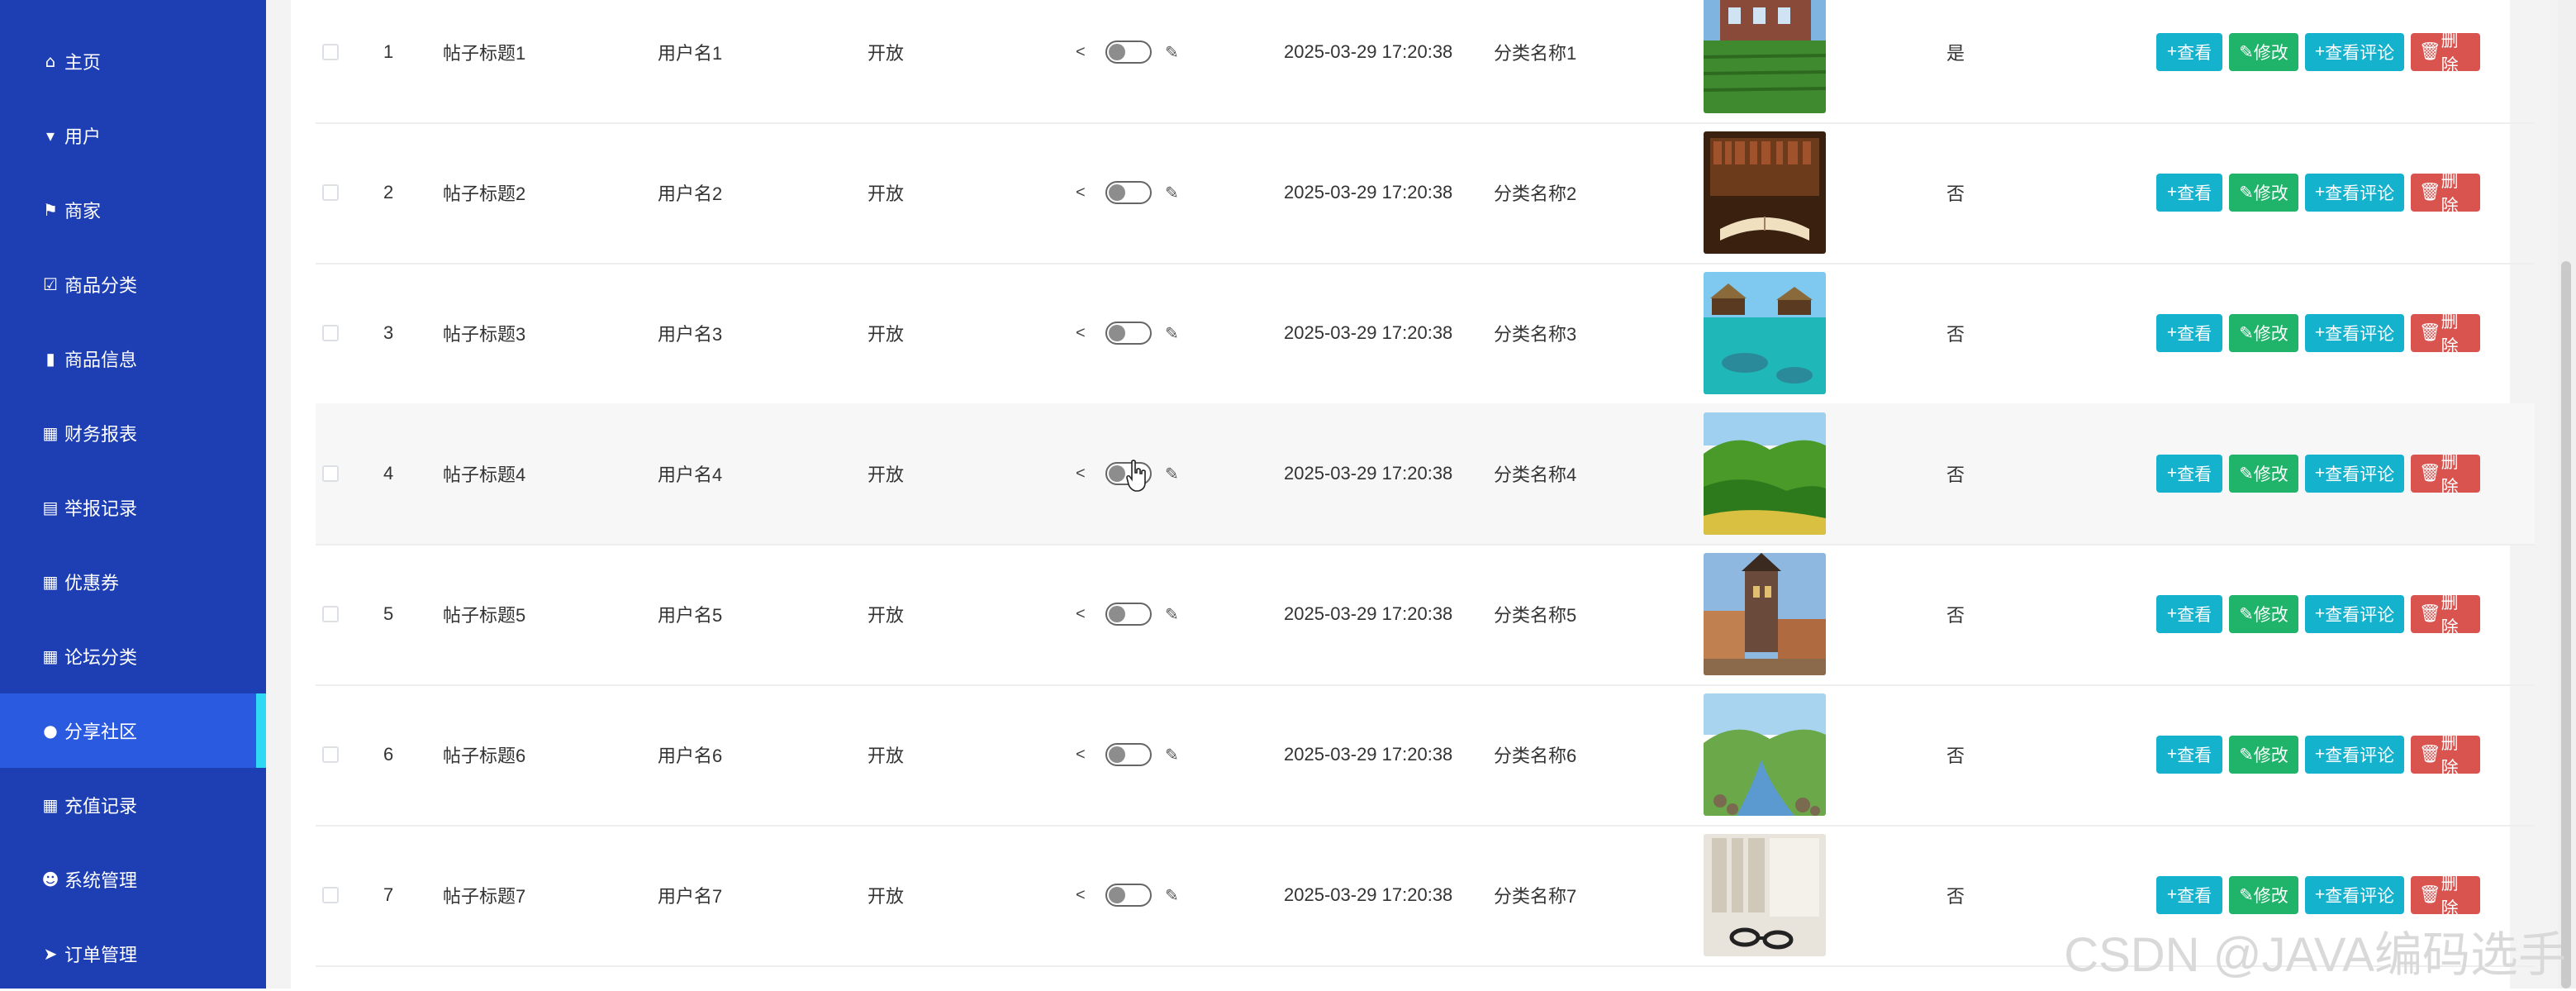  Describe the element at coordinates (2566, 625) in the screenshot. I see `scrollbar-thumb` at that location.